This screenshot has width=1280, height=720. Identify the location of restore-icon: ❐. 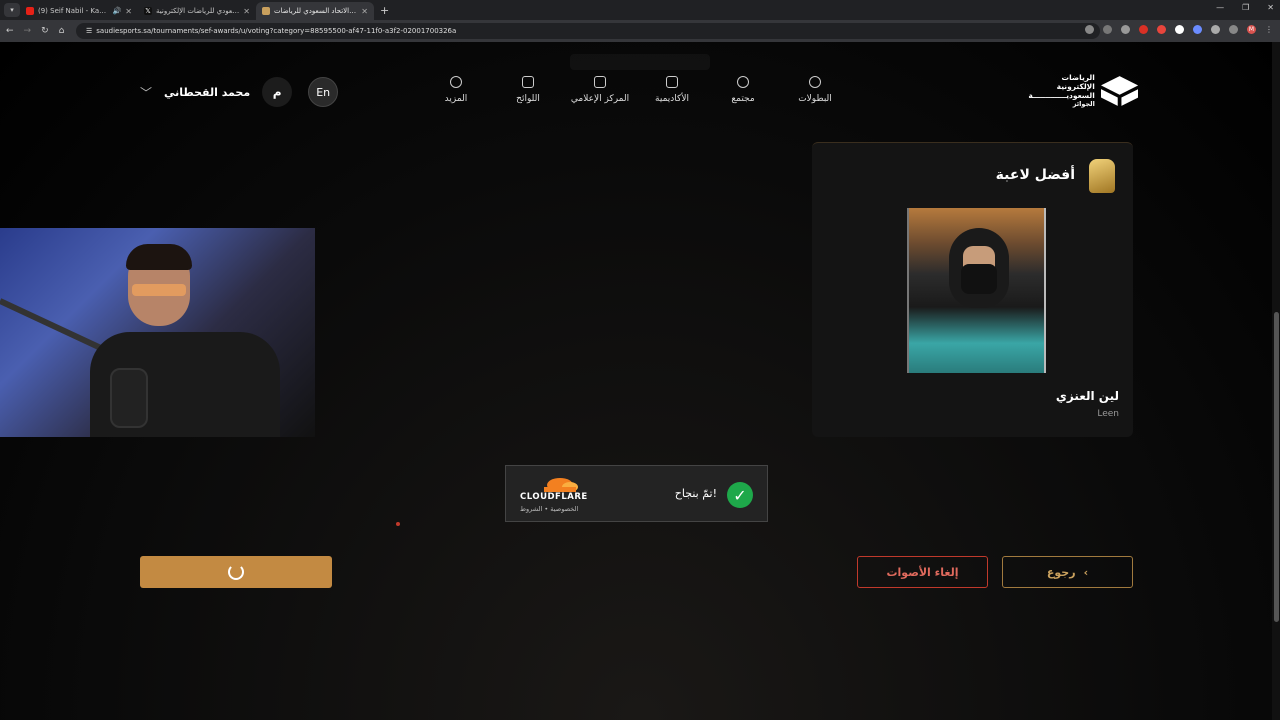
(1245, 7).